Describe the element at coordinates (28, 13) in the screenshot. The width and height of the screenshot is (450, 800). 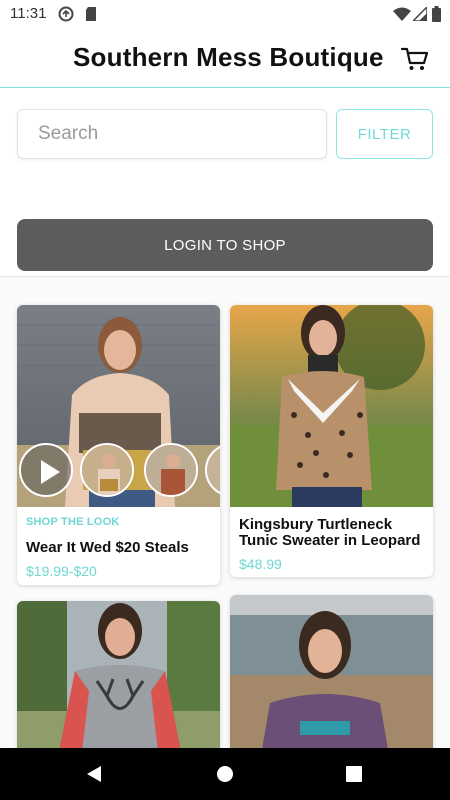
I see `status-time: 11:31` at that location.